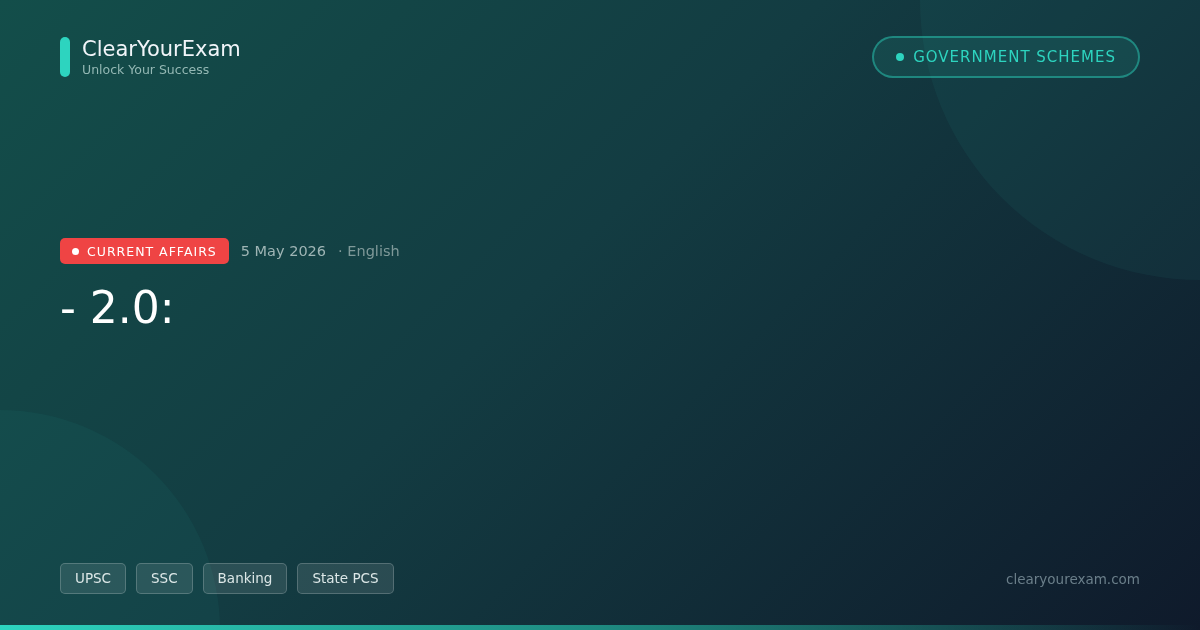 The width and height of the screenshot is (1200, 630). I want to click on site-url: clearyourexam.com, so click(1073, 578).